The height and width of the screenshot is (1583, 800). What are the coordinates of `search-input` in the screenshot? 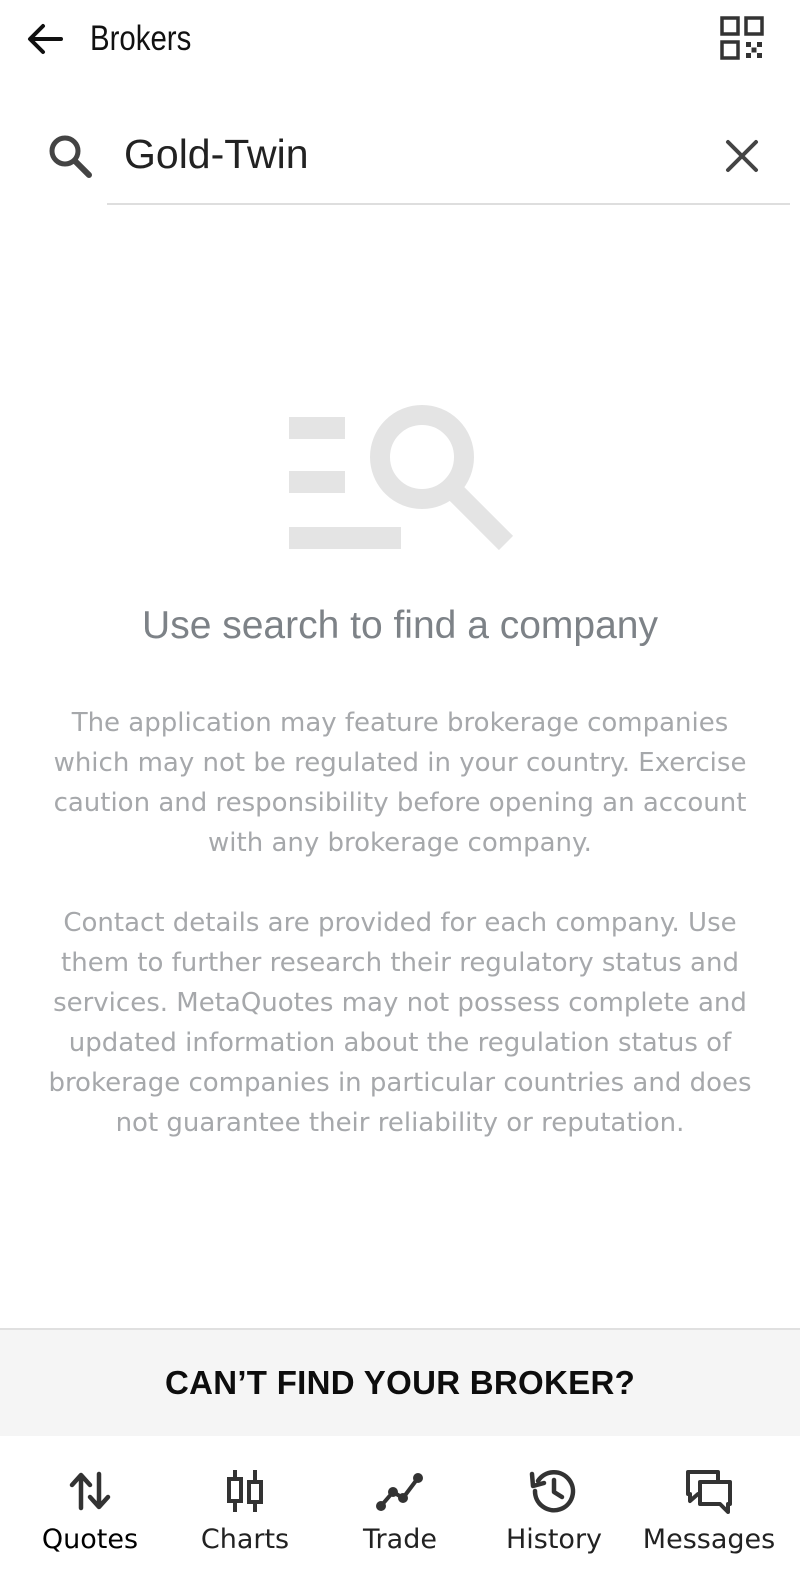 It's located at (409, 154).